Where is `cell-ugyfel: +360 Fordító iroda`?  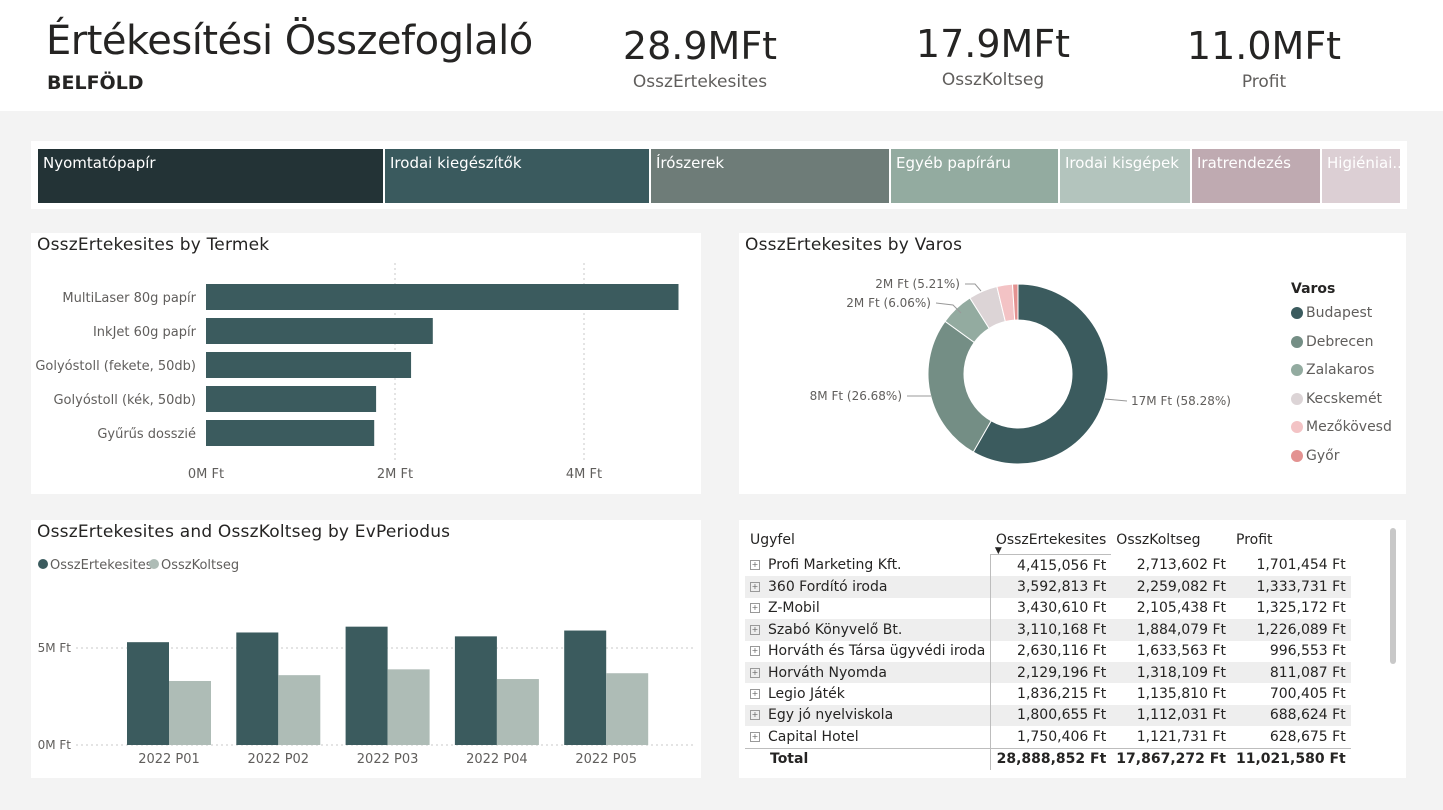
cell-ugyfel: +360 Fordító iroda is located at coordinates (868, 586).